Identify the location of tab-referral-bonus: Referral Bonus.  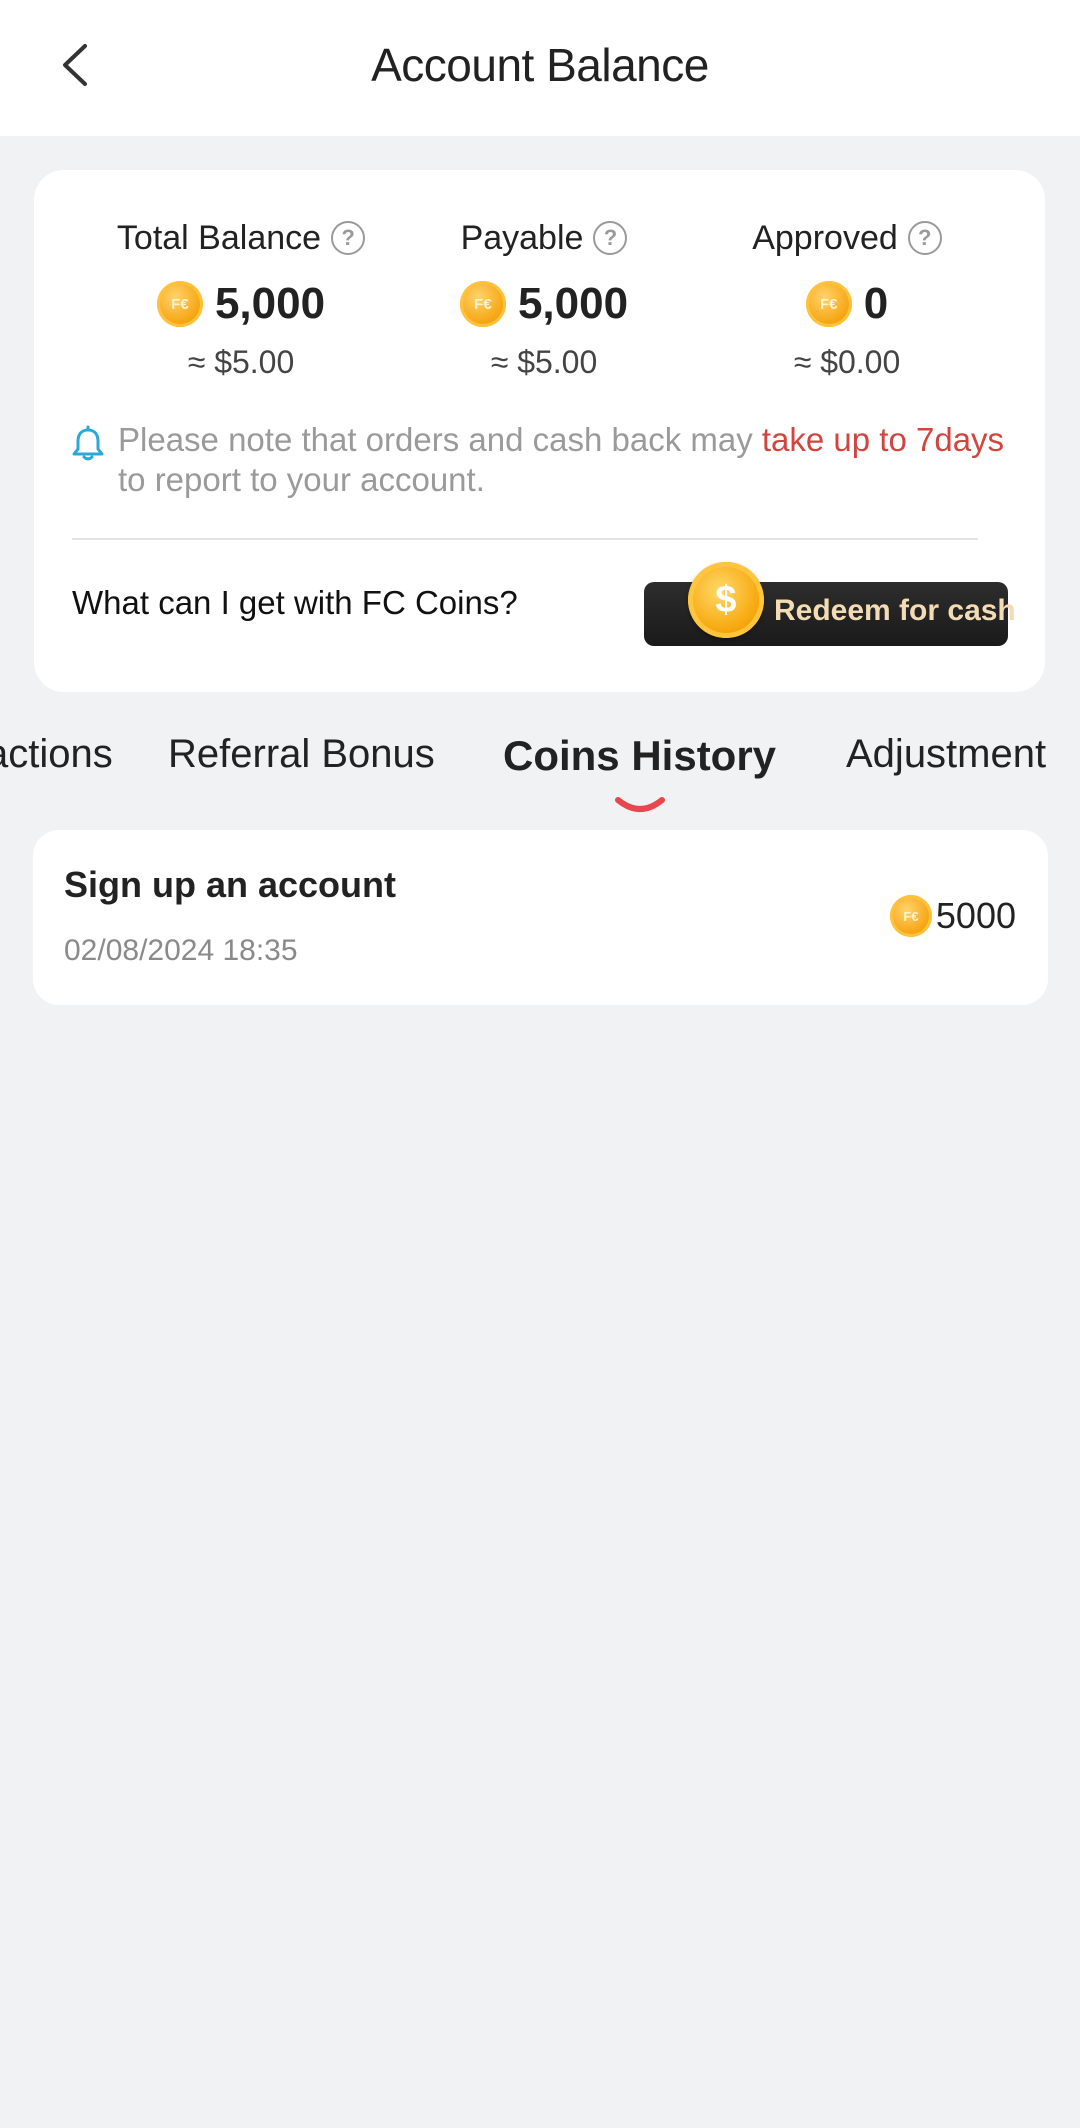
(301, 754).